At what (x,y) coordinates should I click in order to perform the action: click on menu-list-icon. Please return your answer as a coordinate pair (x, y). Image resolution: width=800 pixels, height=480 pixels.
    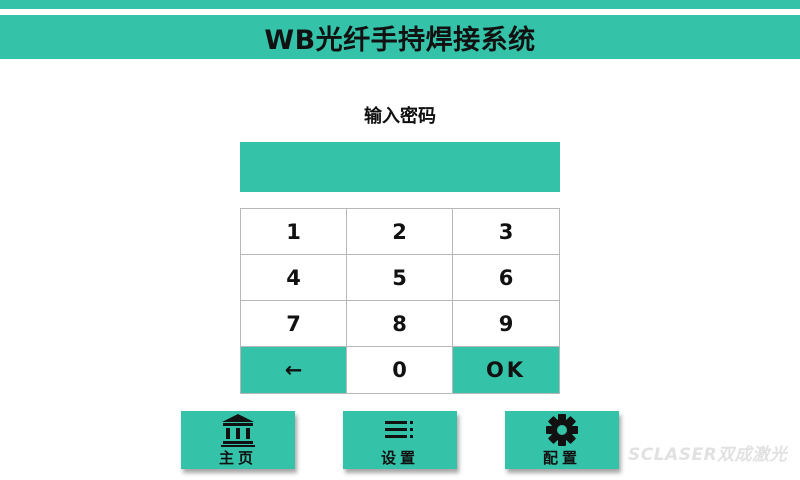
    Looking at the image, I should click on (400, 430).